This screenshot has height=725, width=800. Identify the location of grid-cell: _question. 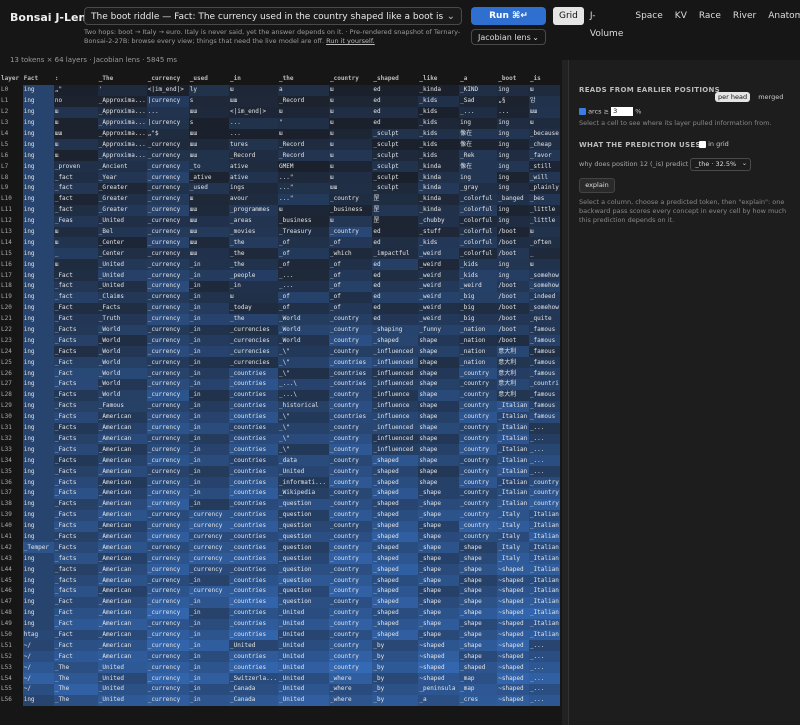
(303, 602).